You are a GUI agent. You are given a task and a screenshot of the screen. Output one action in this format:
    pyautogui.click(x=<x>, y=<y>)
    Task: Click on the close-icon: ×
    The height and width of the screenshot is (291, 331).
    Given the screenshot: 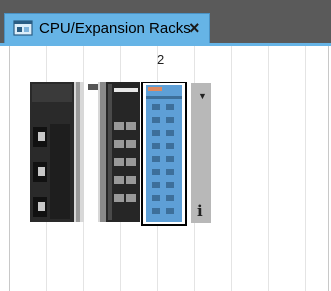 What is the action you would take?
    pyautogui.click(x=194, y=28)
    